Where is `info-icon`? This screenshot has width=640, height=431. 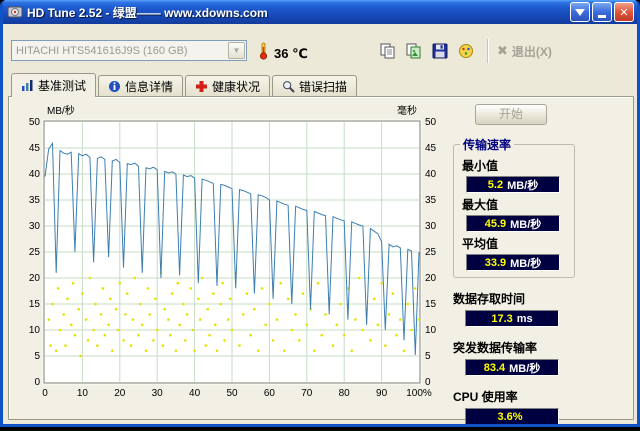
info-icon is located at coordinates (115, 86).